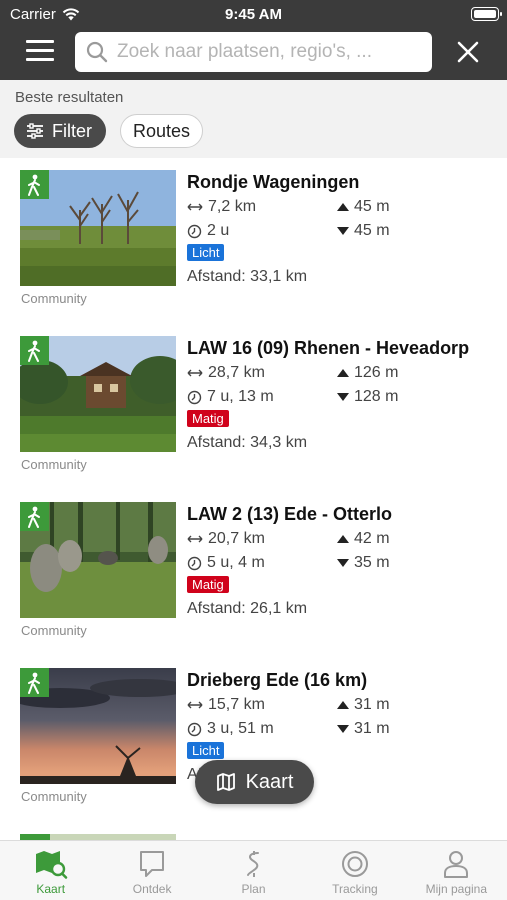 This screenshot has height=900, width=507. What do you see at coordinates (35, 131) in the screenshot?
I see `sliders-icon` at bounding box center [35, 131].